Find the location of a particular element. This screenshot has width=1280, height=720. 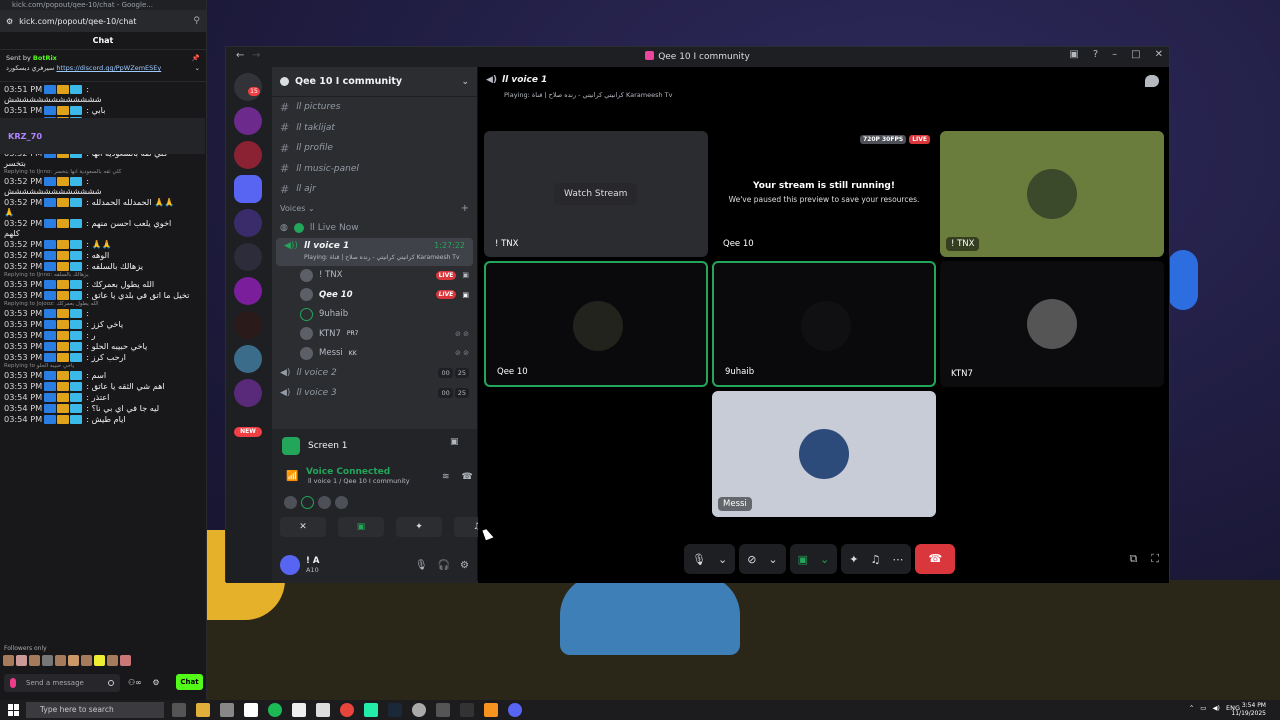

screen-share-control: ▣ ⌄ is located at coordinates (813, 559).